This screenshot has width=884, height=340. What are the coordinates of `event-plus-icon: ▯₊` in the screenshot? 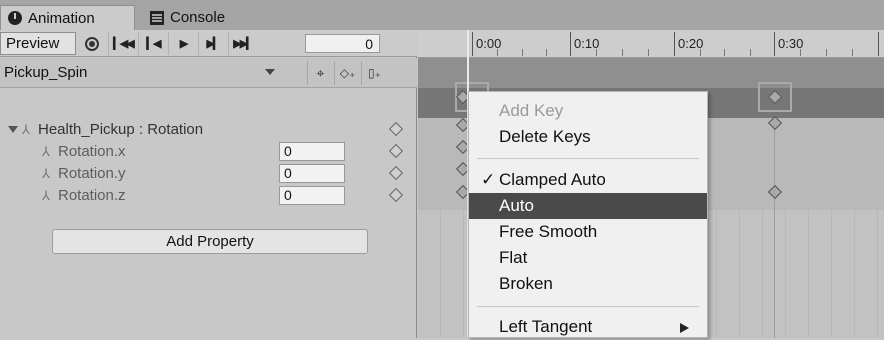 It's located at (374, 73).